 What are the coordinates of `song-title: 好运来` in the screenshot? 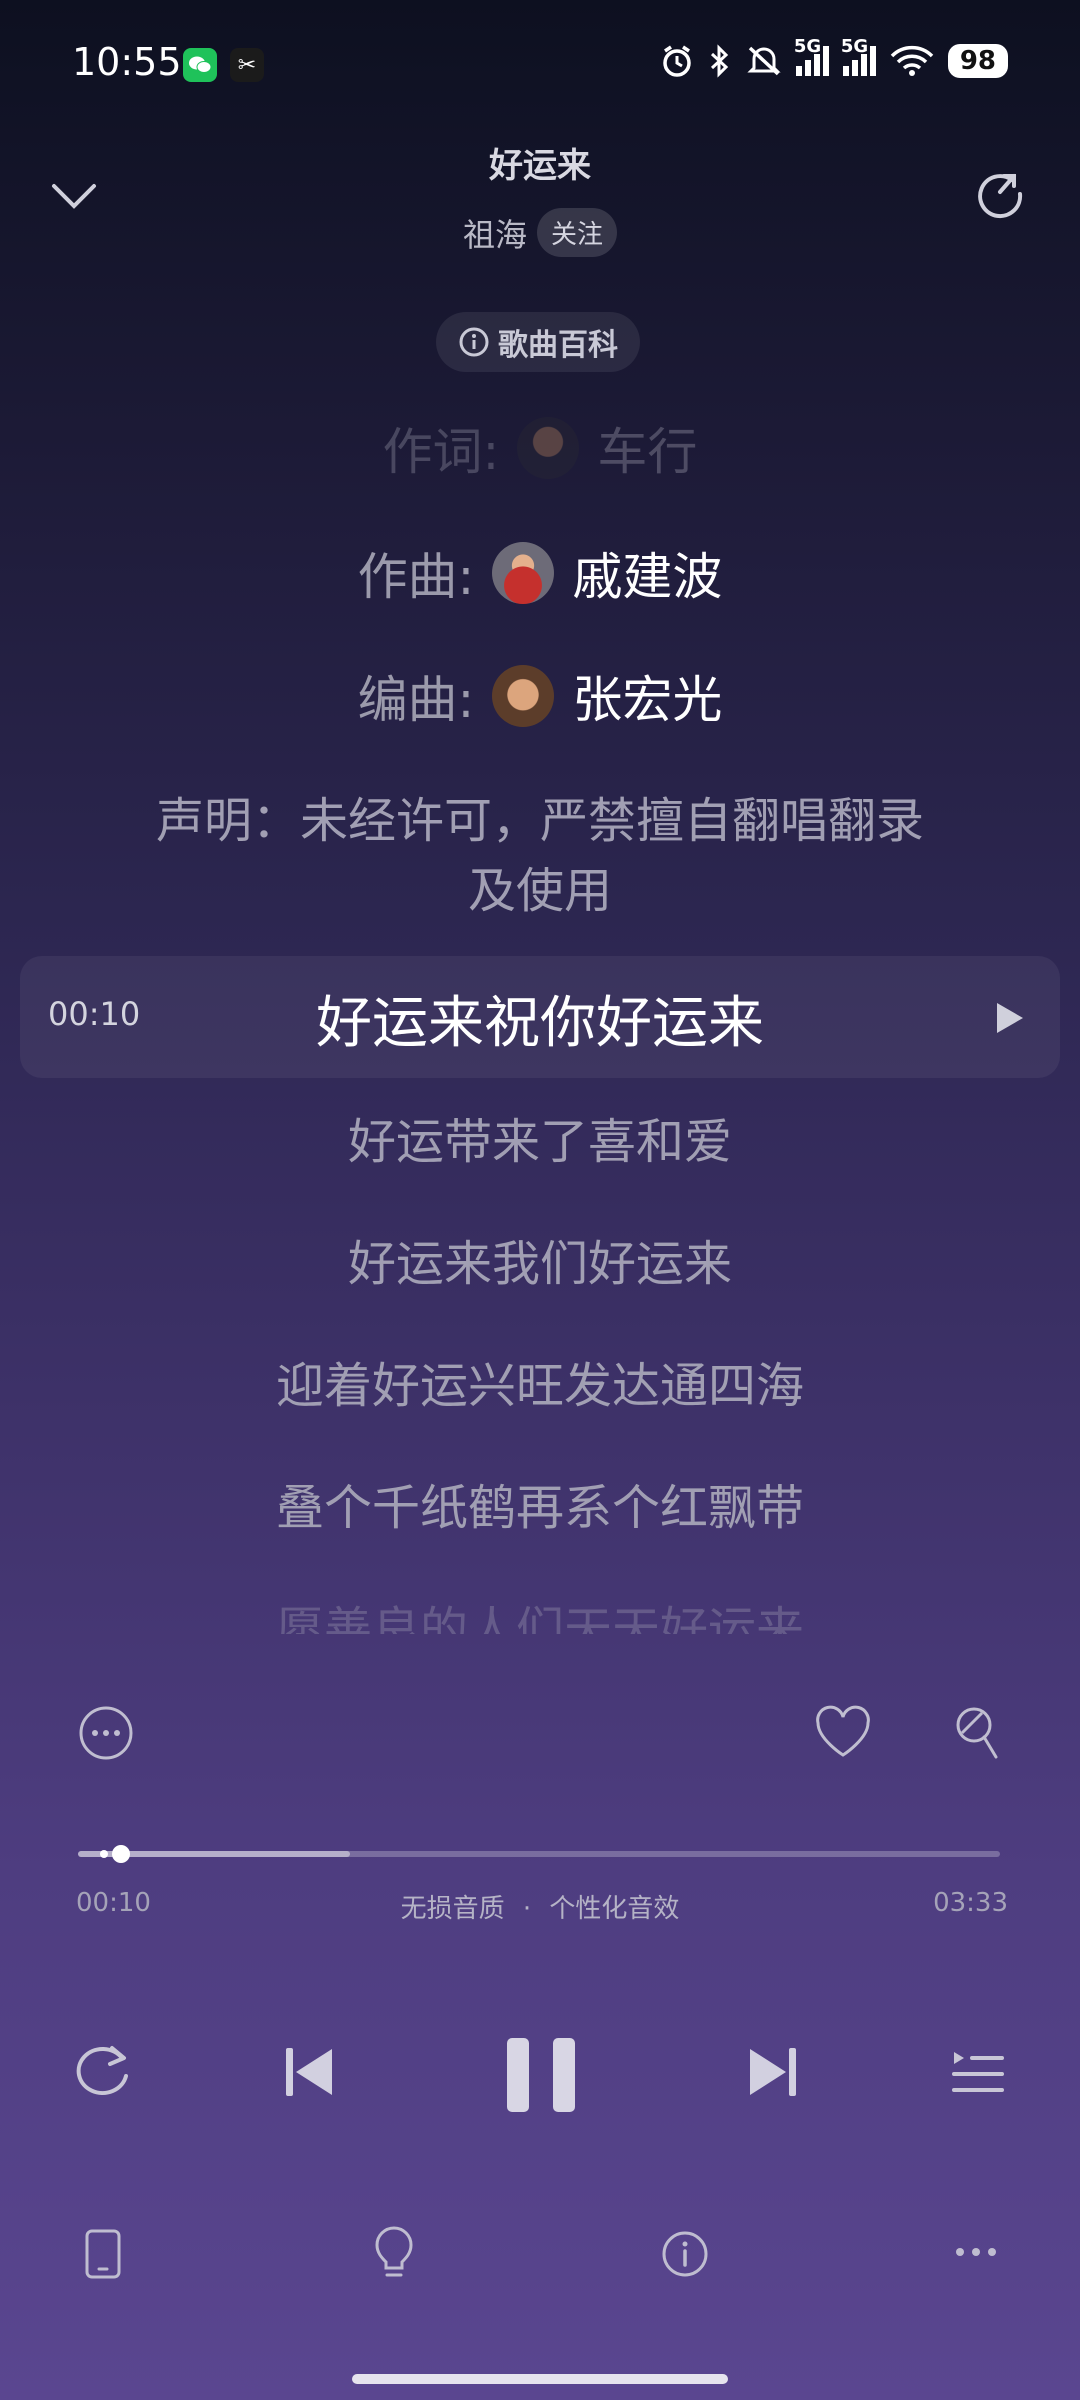 It's located at (540, 166).